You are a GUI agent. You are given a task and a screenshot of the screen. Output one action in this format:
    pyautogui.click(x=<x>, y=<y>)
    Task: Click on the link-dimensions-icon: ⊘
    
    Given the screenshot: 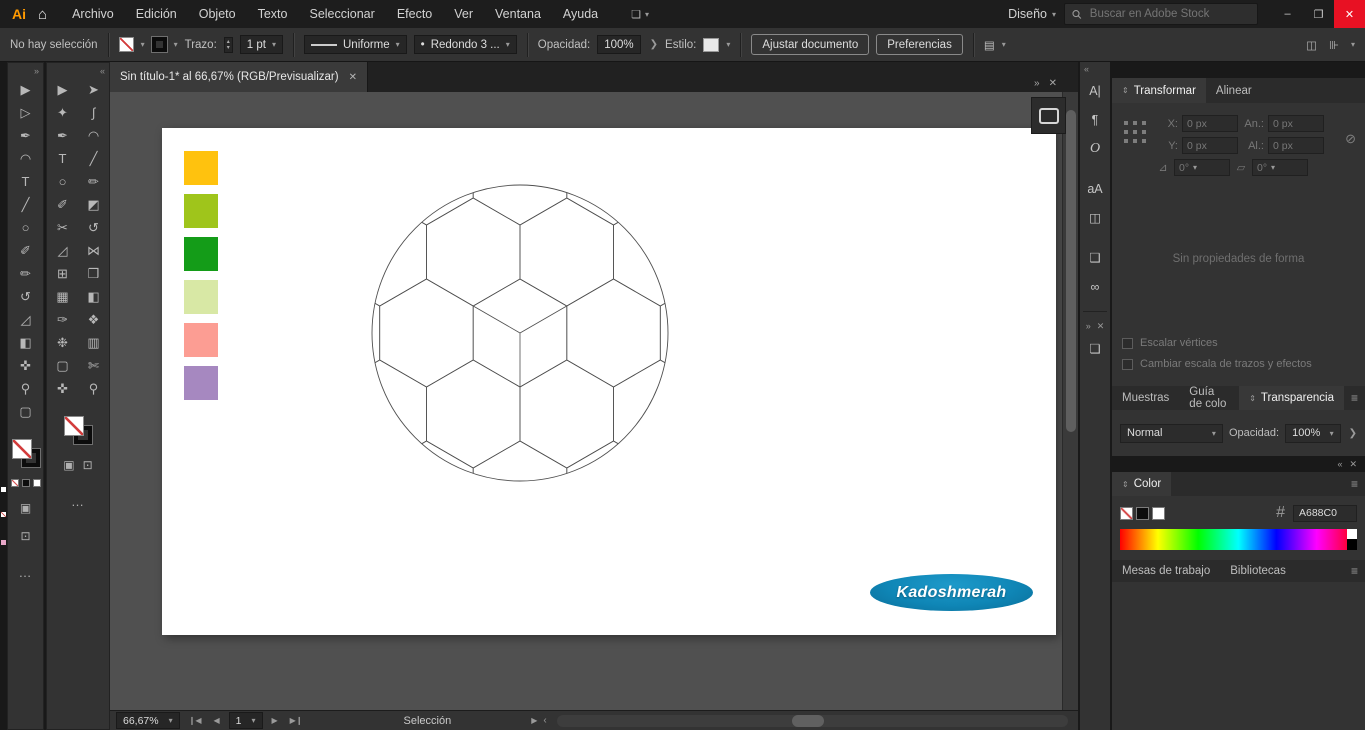 What is the action you would take?
    pyautogui.click(x=1350, y=139)
    